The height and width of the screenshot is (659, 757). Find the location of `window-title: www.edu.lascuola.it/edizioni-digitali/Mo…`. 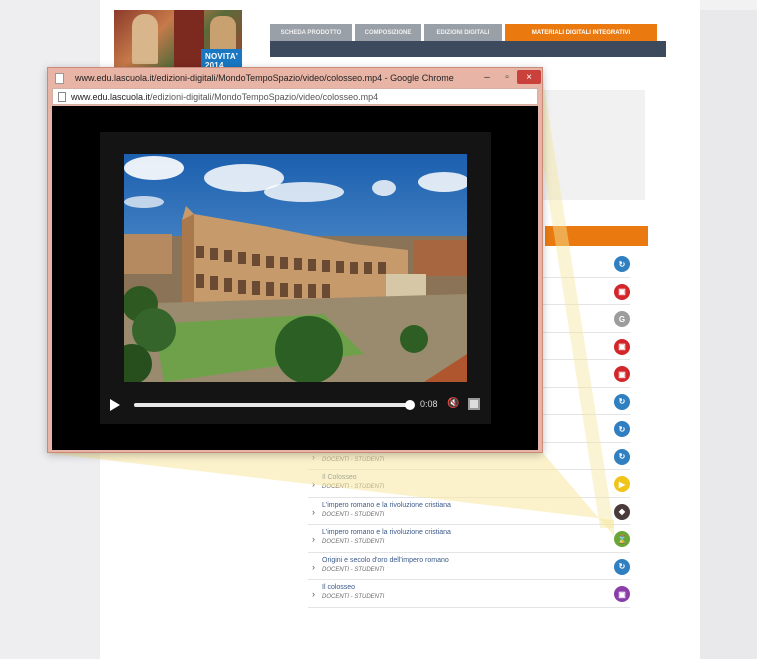

window-title: www.edu.lascuola.it/edizioni-digitali/Mo… is located at coordinates (264, 78).